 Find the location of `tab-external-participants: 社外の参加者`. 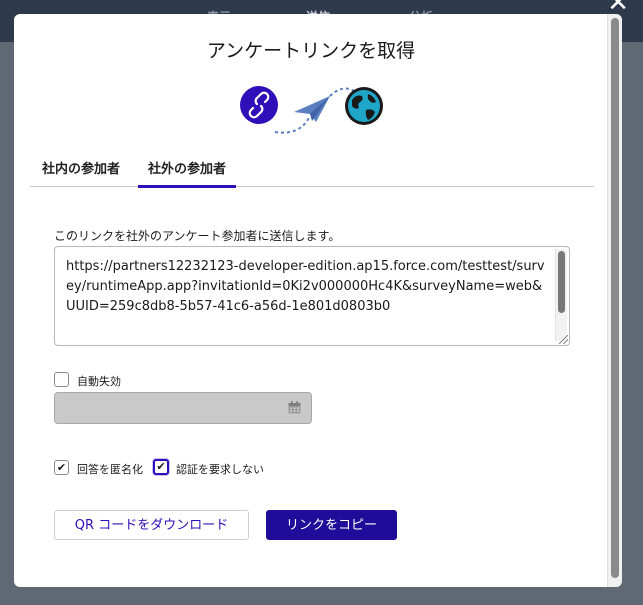

tab-external-participants: 社外の参加者 is located at coordinates (187, 173).